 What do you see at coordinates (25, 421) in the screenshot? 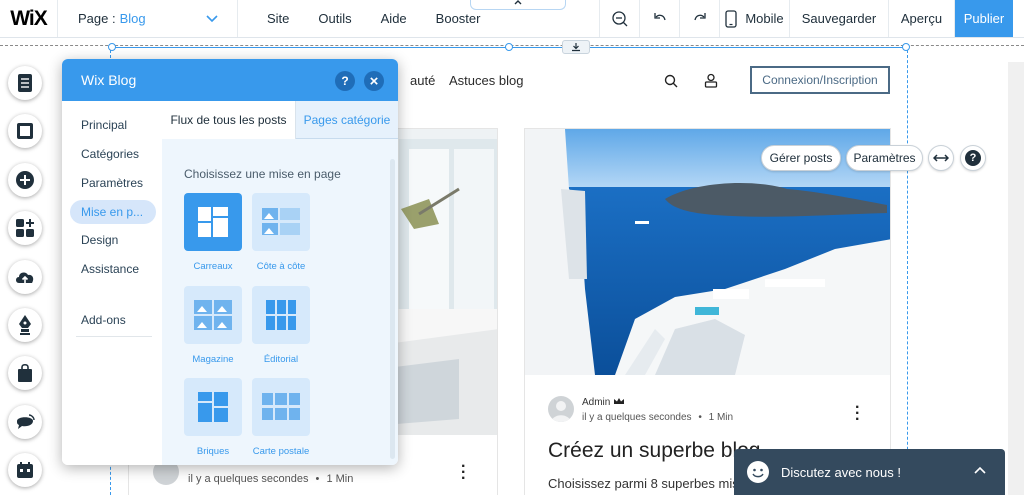
I see `chat-button` at bounding box center [25, 421].